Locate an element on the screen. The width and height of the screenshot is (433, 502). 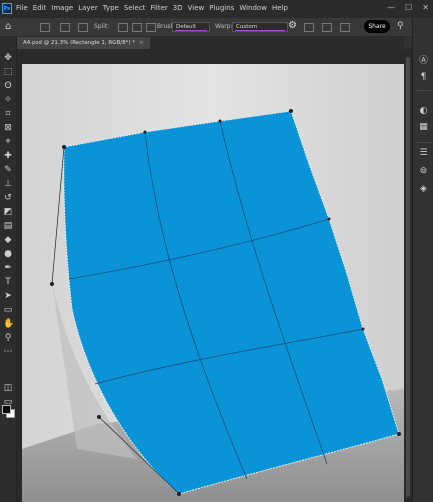
warp-grid-icon is located at coordinates (65, 27).